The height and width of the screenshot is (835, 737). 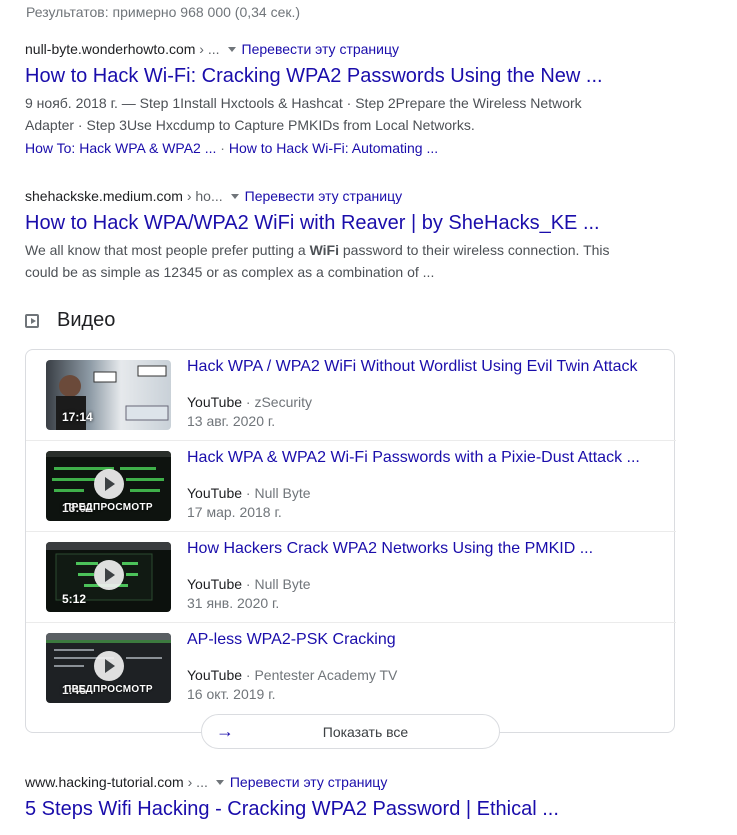 What do you see at coordinates (326, 675) in the screenshot?
I see `video-channel: Pentester Academy TV` at bounding box center [326, 675].